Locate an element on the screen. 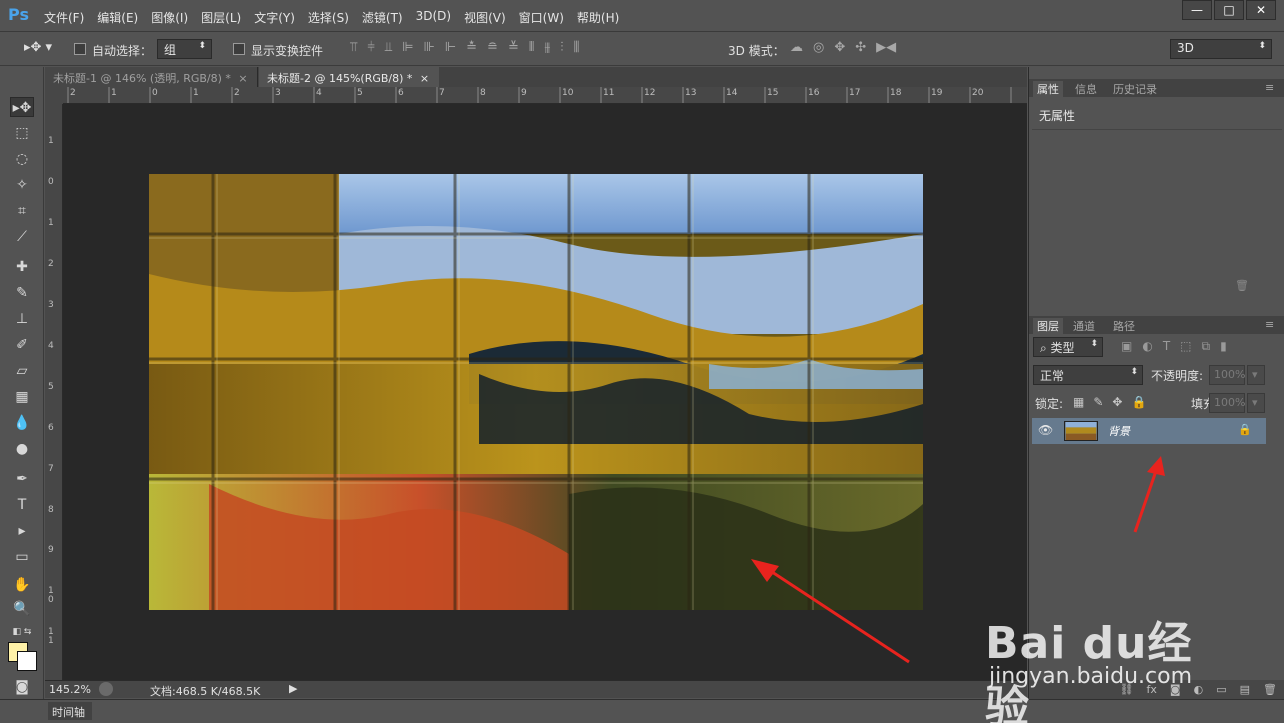 This screenshot has width=1284, height=723. 3d-rotate-icon: ☁ is located at coordinates (796, 47).